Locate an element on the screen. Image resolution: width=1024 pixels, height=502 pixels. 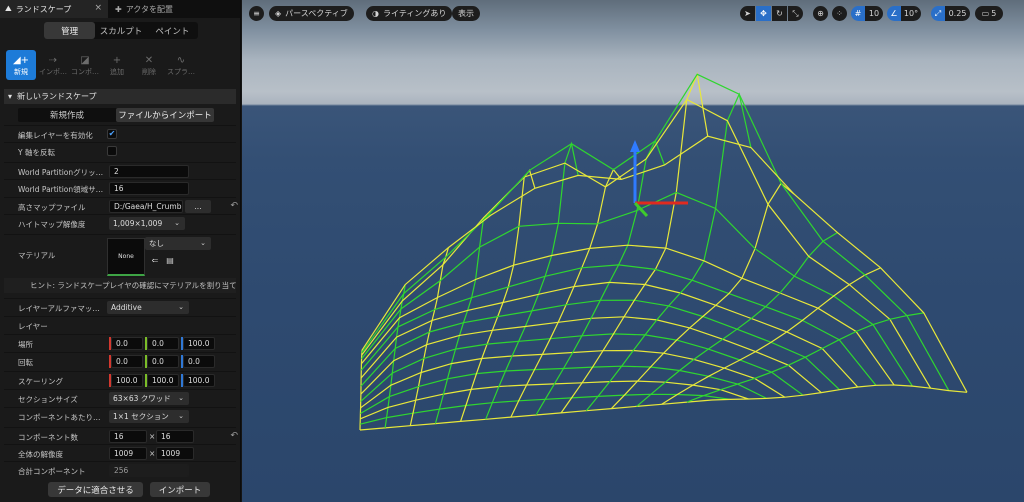
wp-grid-input: 2 is located at coordinates (149, 171).